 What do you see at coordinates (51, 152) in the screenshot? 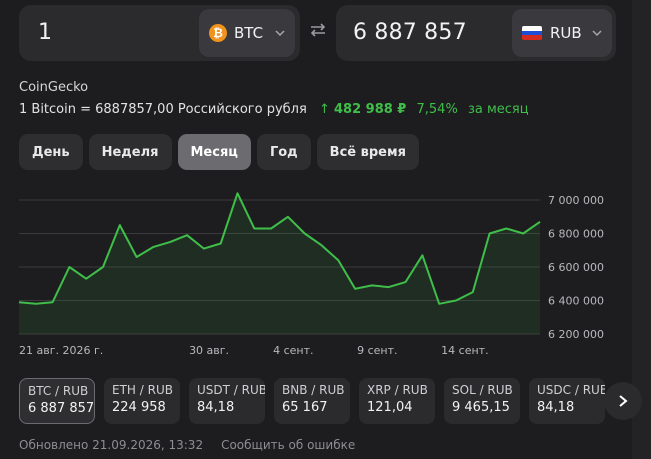
I see `tab-day: День` at bounding box center [51, 152].